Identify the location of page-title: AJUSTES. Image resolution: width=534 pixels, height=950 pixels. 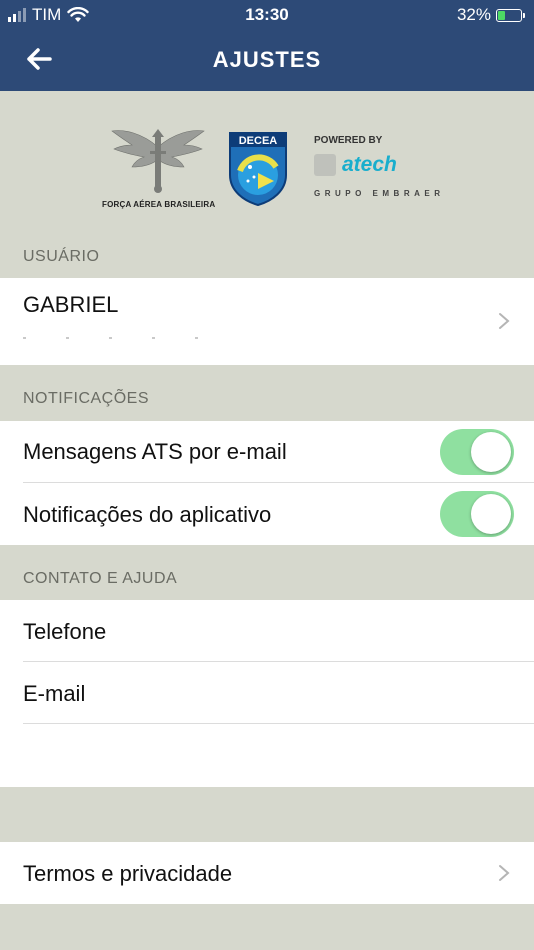
(267, 59).